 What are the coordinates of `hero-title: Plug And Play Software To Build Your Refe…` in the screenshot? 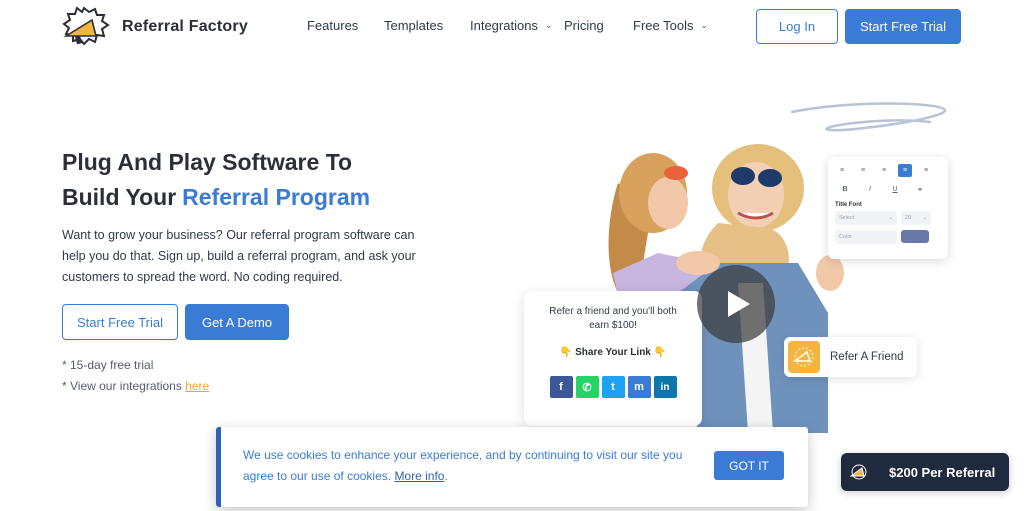 It's located at (216, 180).